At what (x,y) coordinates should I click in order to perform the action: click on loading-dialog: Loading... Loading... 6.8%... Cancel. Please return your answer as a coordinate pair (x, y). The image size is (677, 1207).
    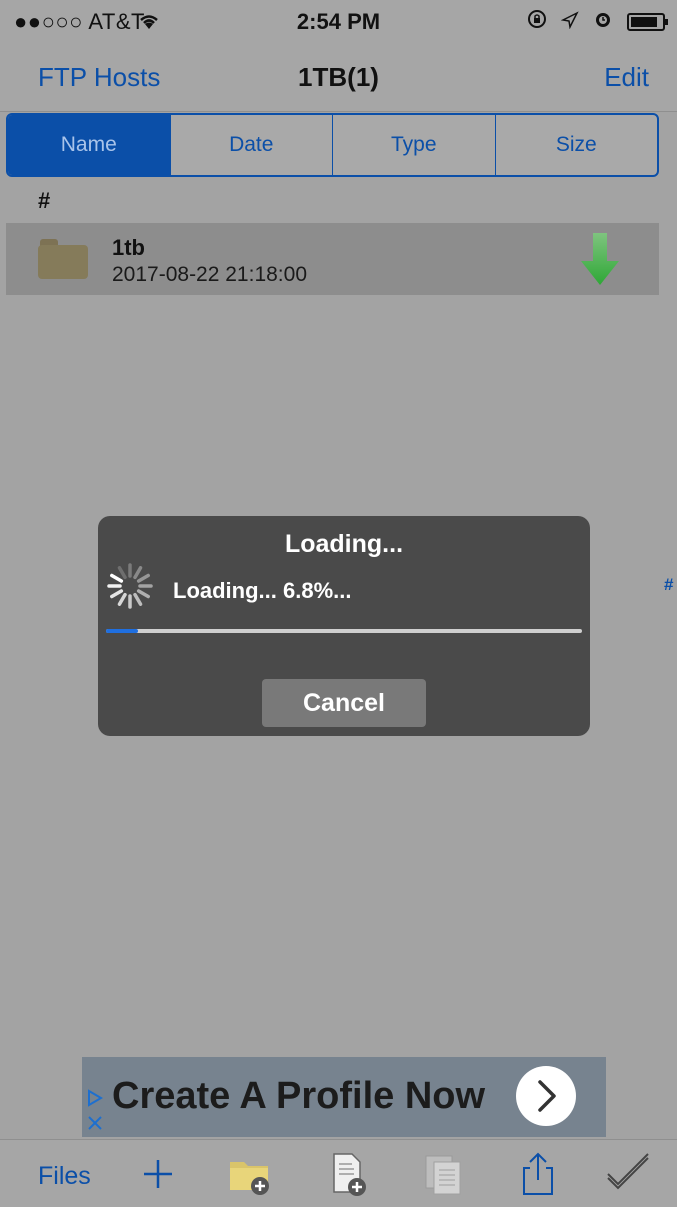
    Looking at the image, I should click on (344, 626).